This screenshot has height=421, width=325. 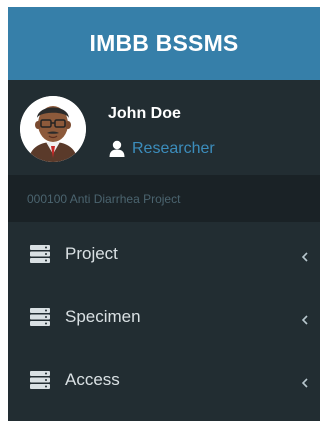 What do you see at coordinates (117, 149) in the screenshot?
I see `user-icon` at bounding box center [117, 149].